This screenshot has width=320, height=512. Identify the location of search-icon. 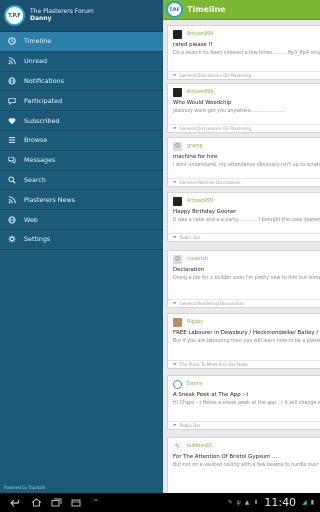
(12, 180).